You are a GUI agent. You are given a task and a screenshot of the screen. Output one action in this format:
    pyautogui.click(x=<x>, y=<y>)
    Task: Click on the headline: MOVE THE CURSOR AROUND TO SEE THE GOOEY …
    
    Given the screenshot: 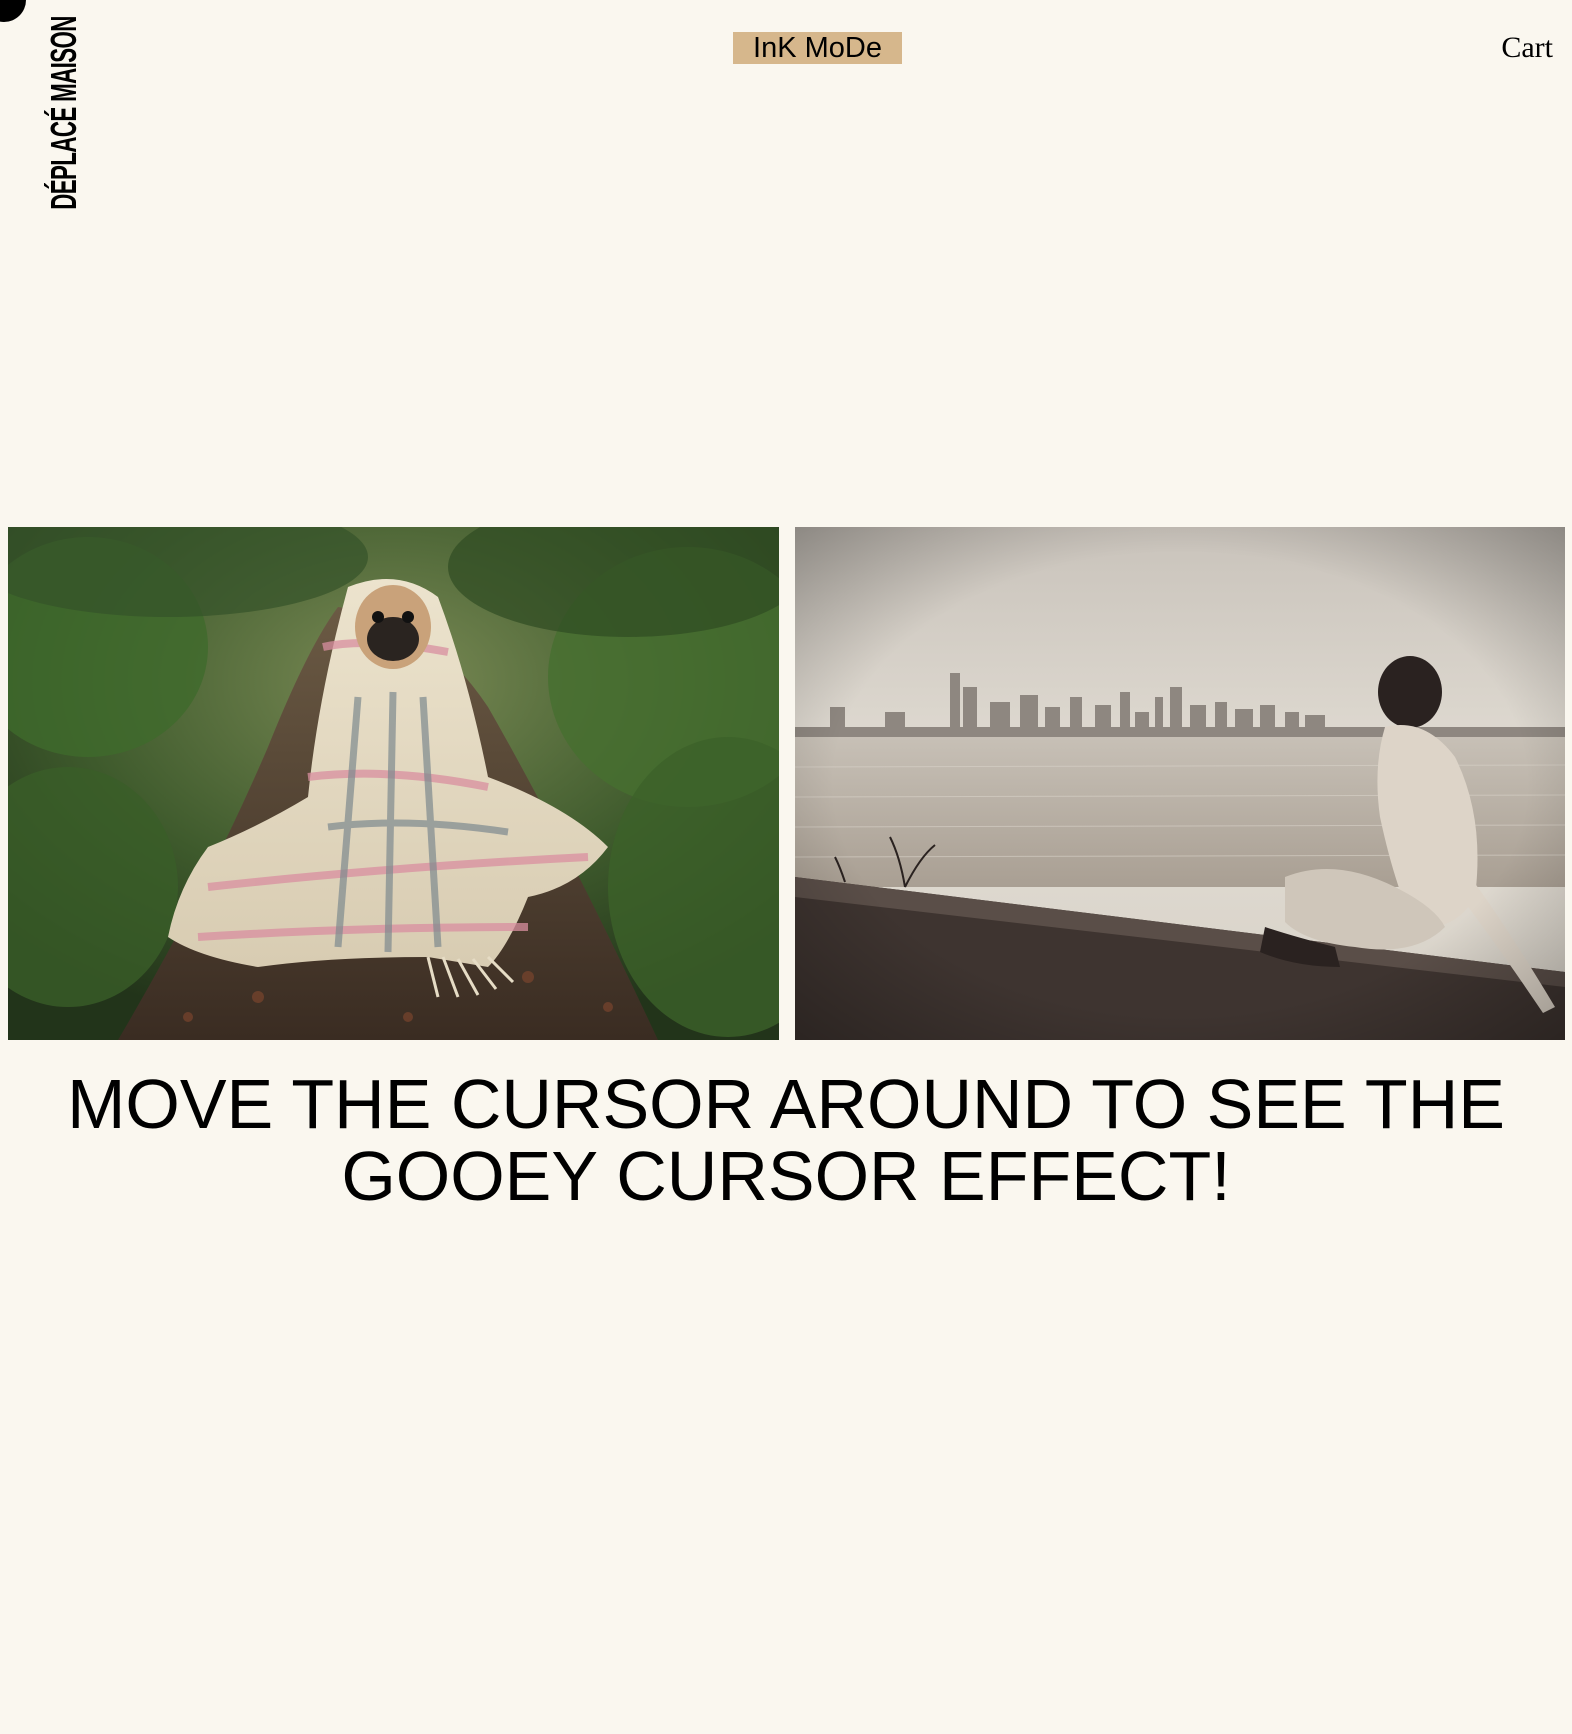 What is the action you would take?
    pyautogui.click(x=786, y=1140)
    